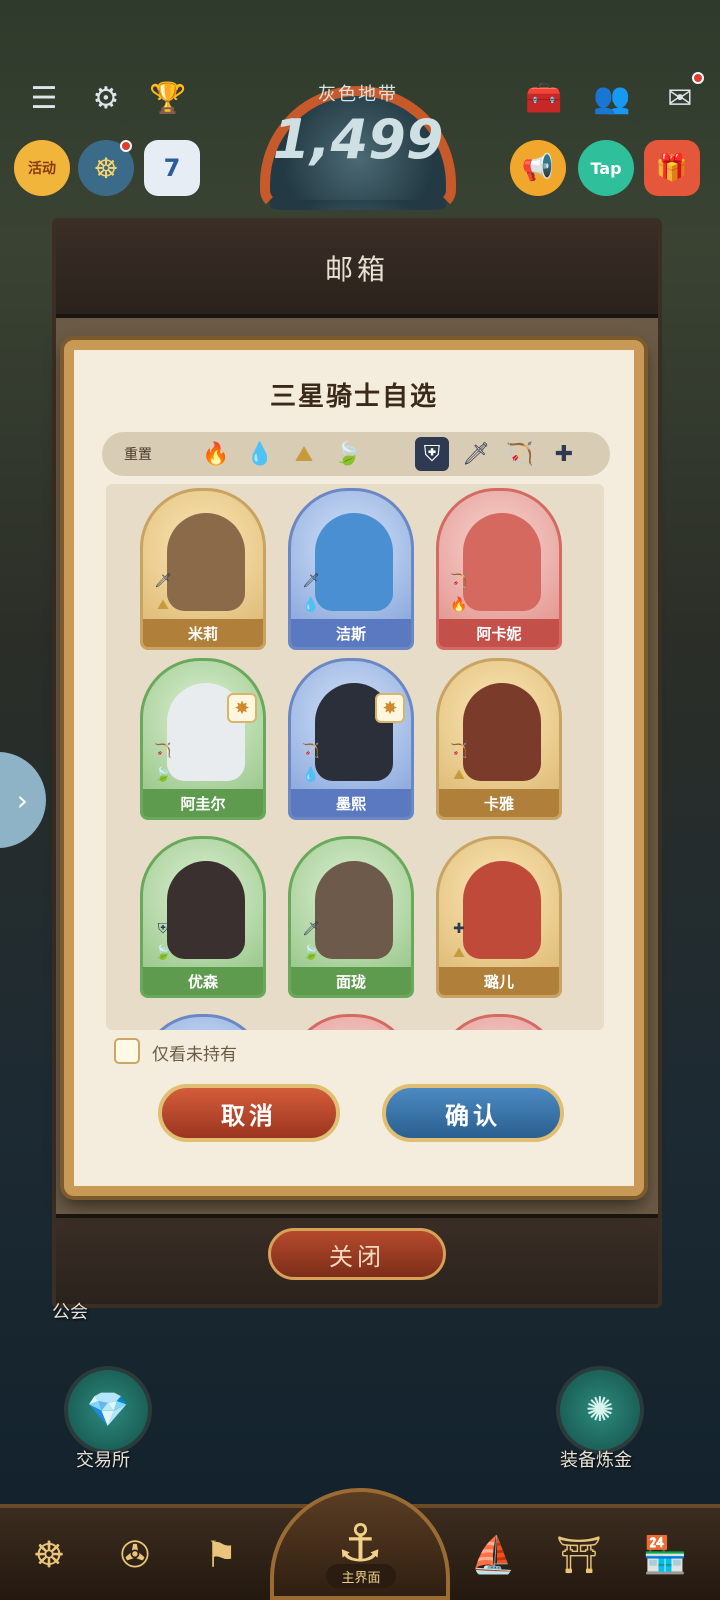  Describe the element at coordinates (672, 168) in the screenshot. I see `gift-icon: 🎁` at that location.